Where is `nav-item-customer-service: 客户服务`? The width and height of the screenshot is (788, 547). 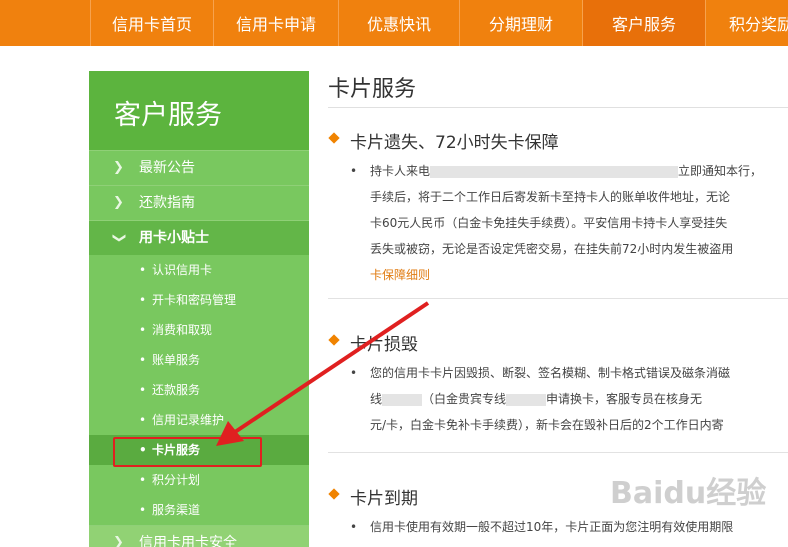
nav-item-customer-service: 客户服务 is located at coordinates (643, 23).